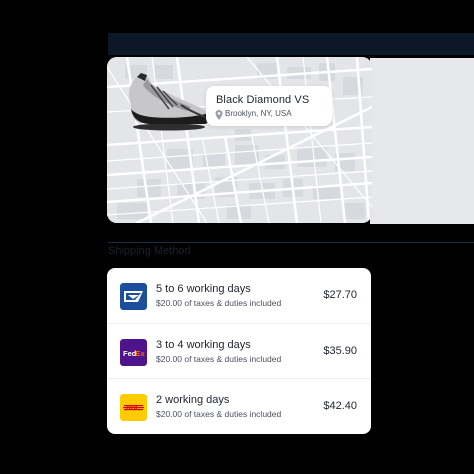  What do you see at coordinates (340, 406) in the screenshot?
I see `shipping-price: $42.40` at bounding box center [340, 406].